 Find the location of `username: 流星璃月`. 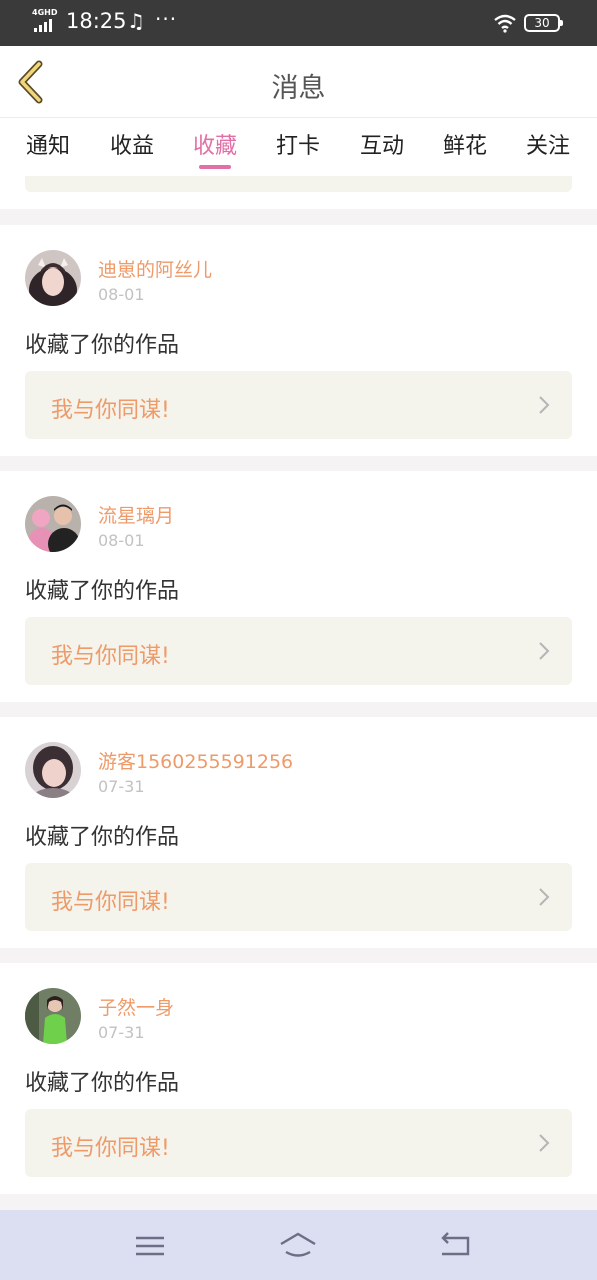

username: 流星璃月 is located at coordinates (136, 514).